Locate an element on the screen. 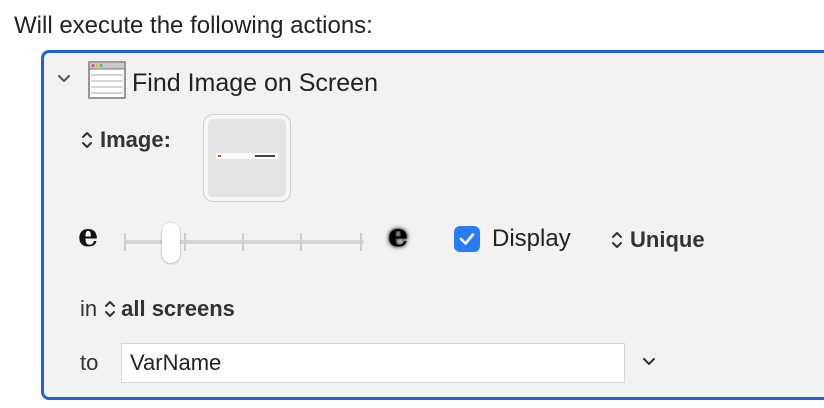  match-mode-popup: Unique is located at coordinates (657, 240).